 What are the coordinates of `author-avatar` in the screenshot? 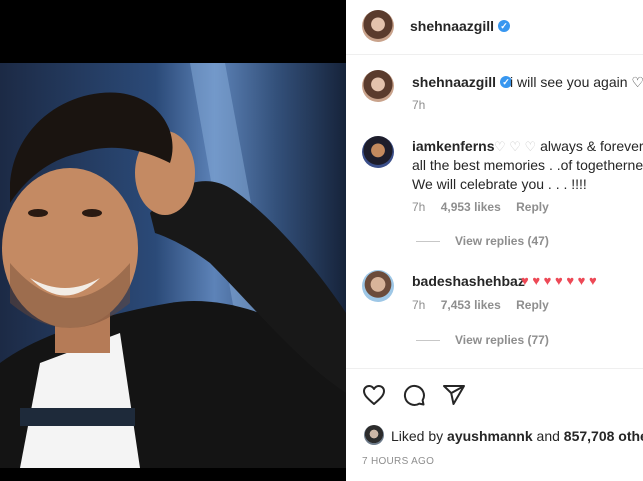 It's located at (378, 26).